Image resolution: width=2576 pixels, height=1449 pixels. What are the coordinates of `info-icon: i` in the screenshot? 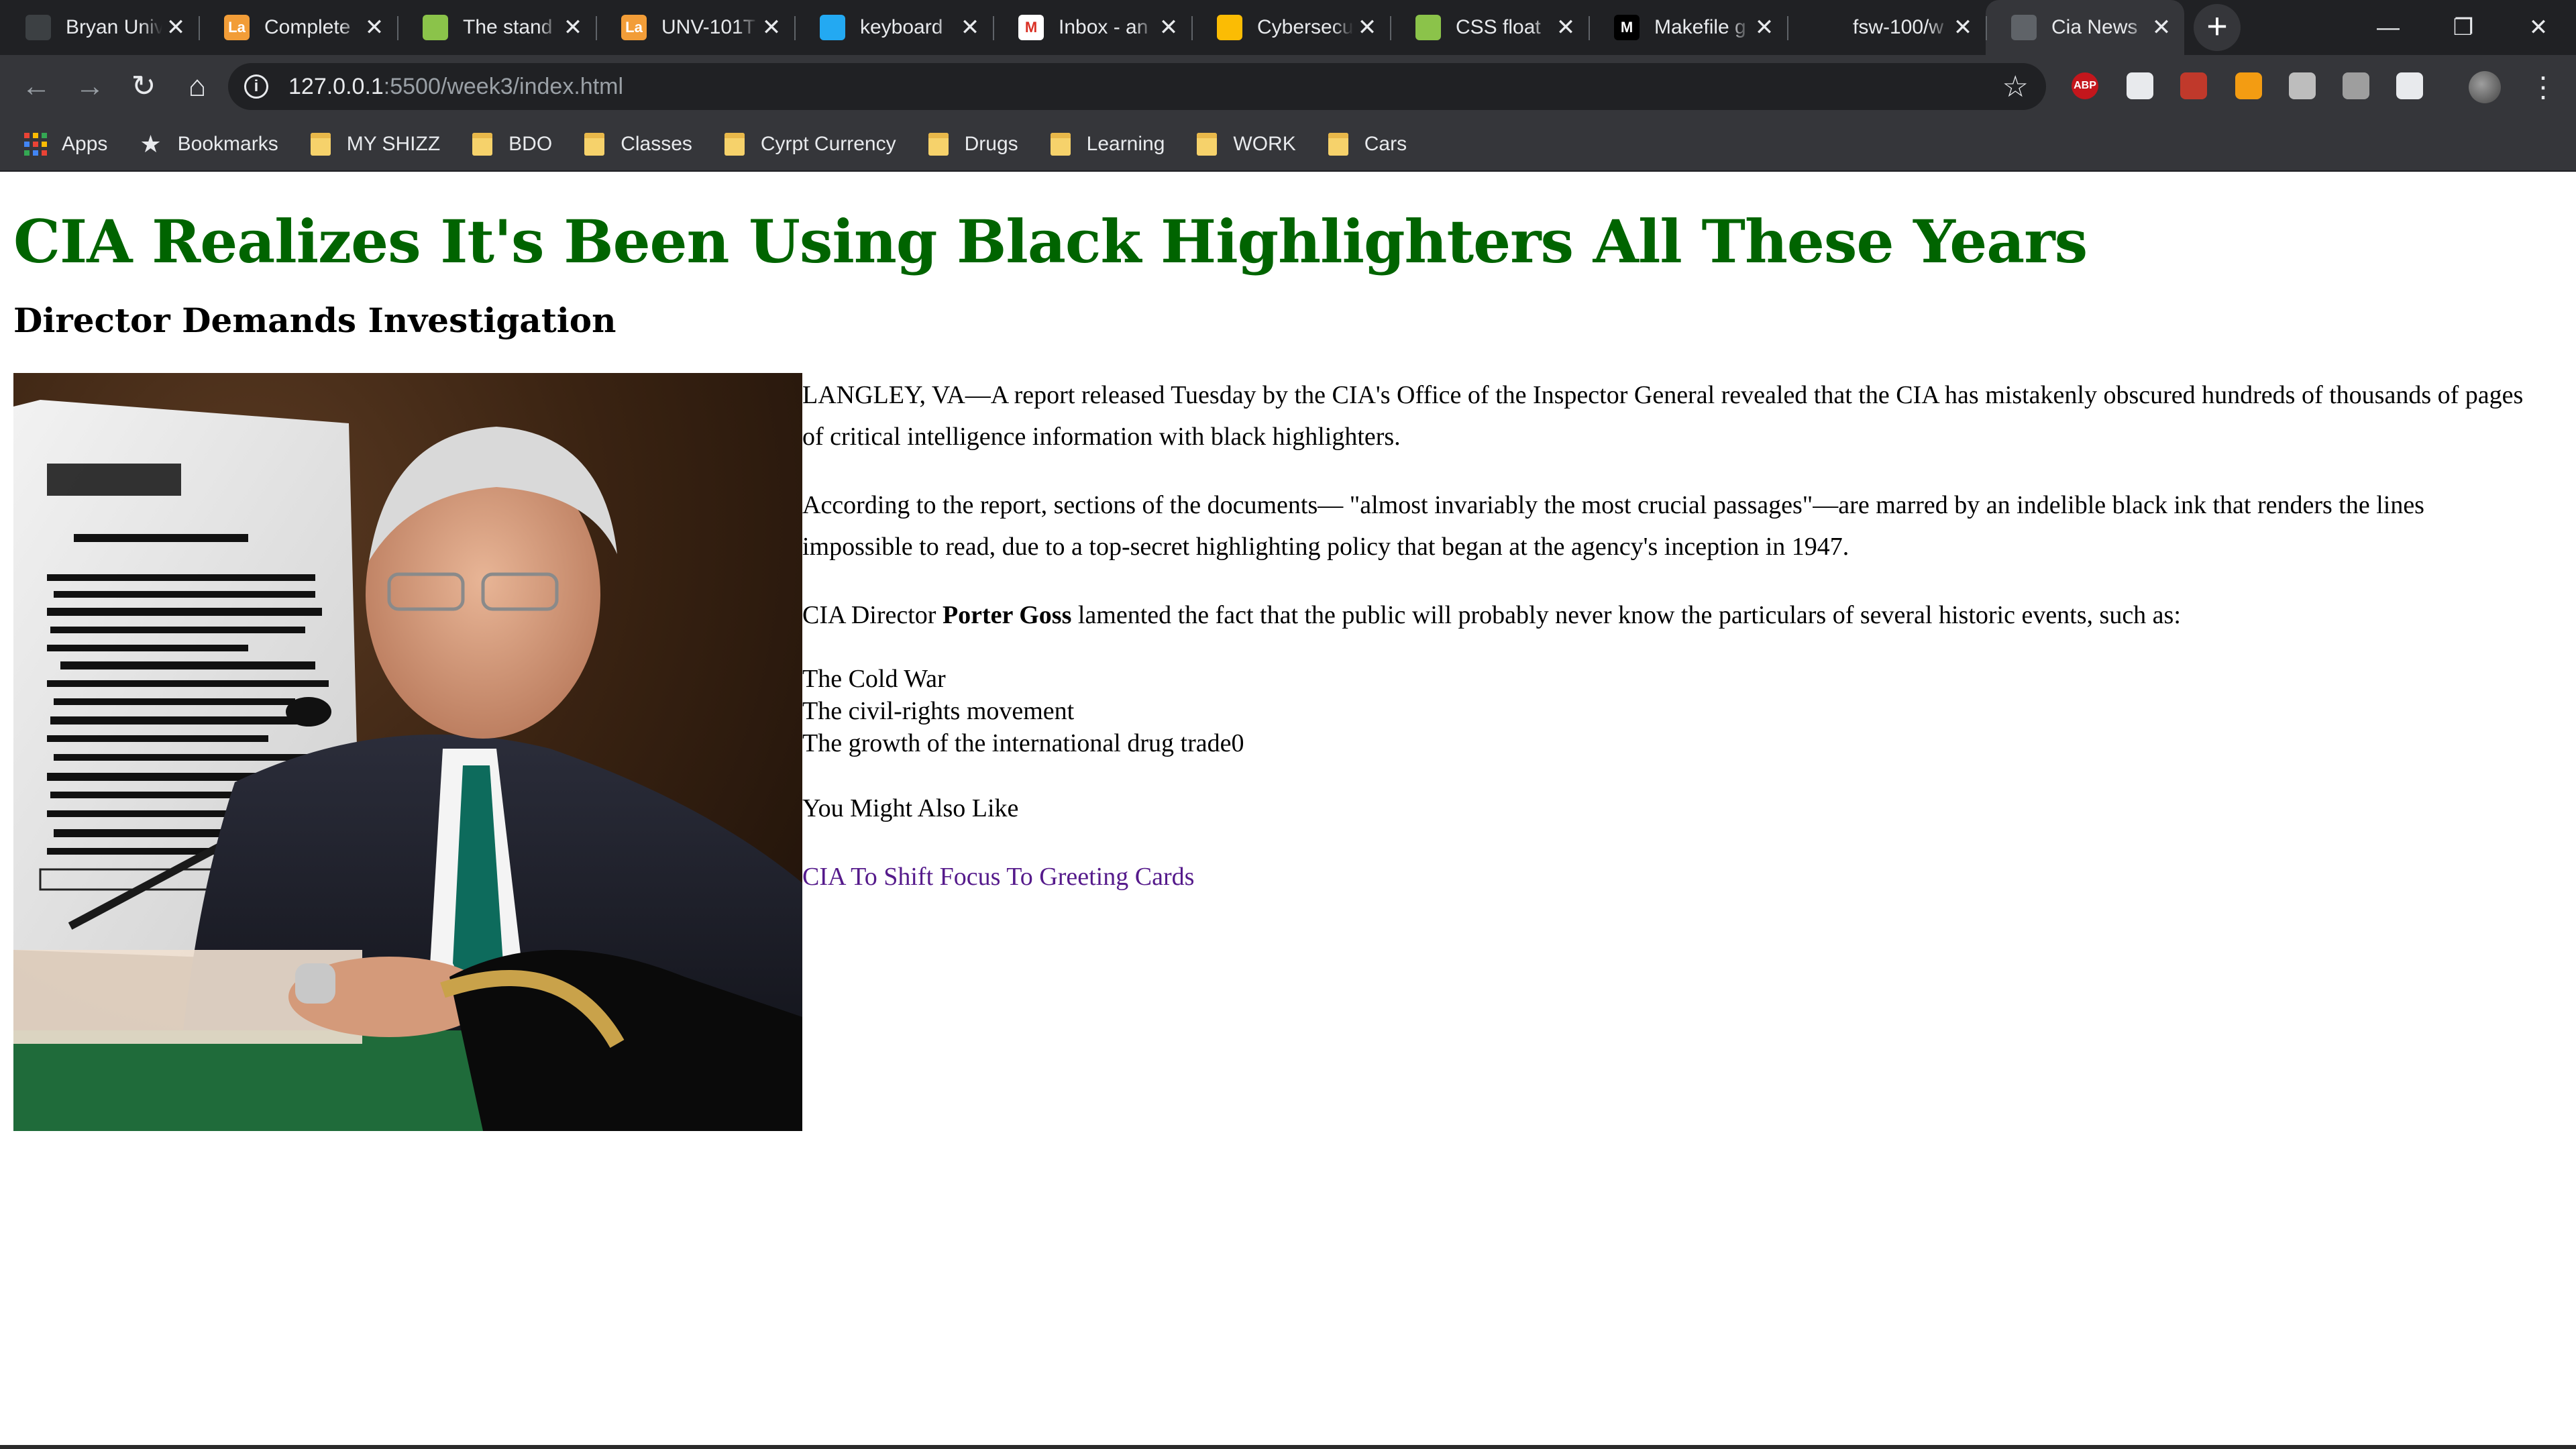 It's located at (256, 86).